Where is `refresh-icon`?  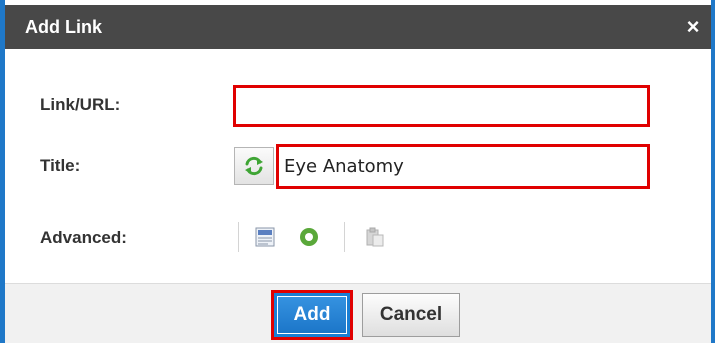
refresh-icon is located at coordinates (254, 166).